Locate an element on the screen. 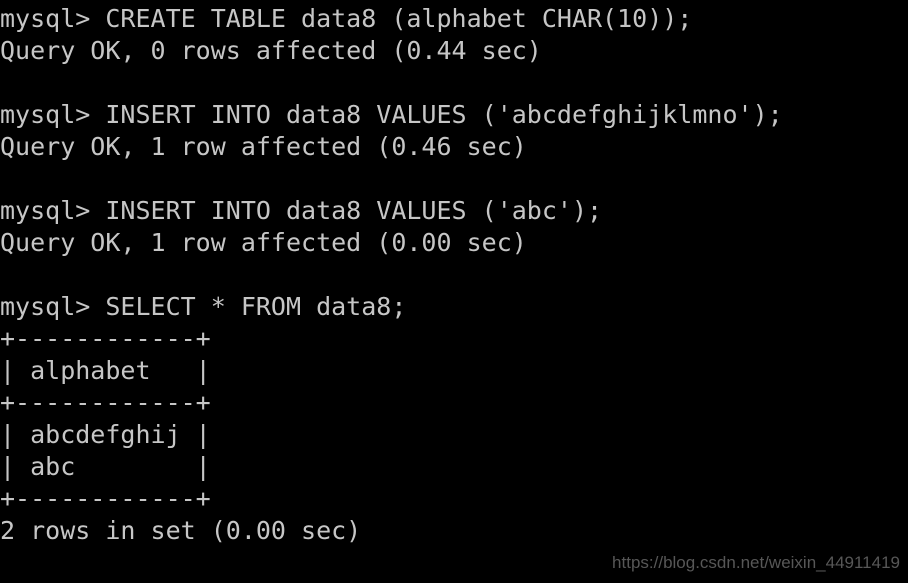 The width and height of the screenshot is (908, 583). console-line: Query OK, 1 row affected (0.00 sec) is located at coordinates (263, 242).